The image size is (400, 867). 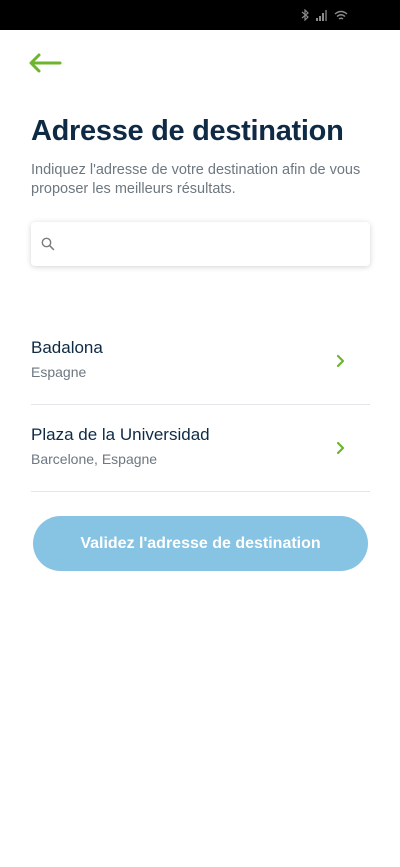 What do you see at coordinates (305, 15) in the screenshot?
I see `bluetooth-icon` at bounding box center [305, 15].